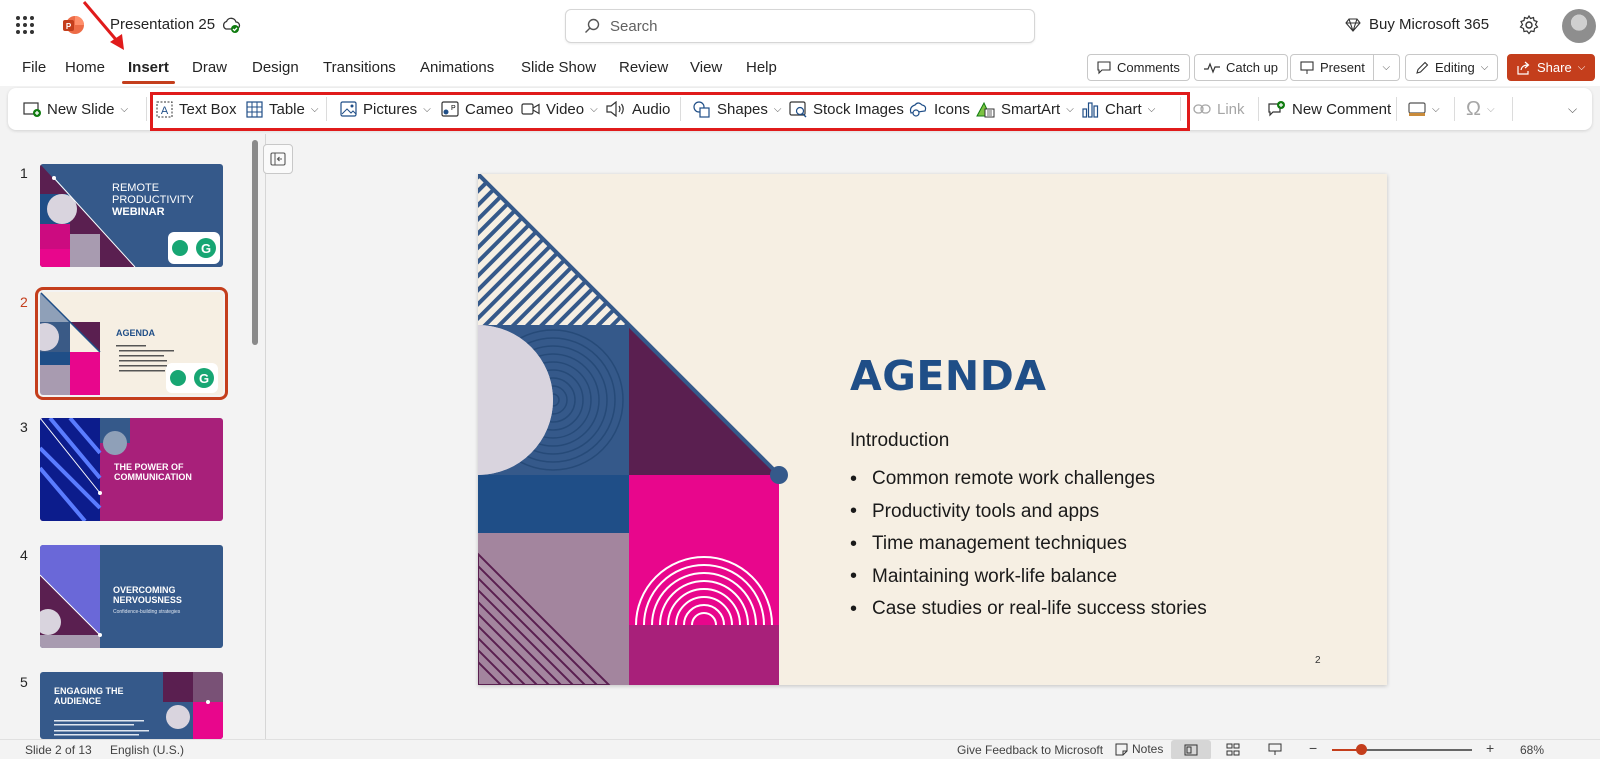  What do you see at coordinates (1529, 25) in the screenshot?
I see `settings-gear-icon` at bounding box center [1529, 25].